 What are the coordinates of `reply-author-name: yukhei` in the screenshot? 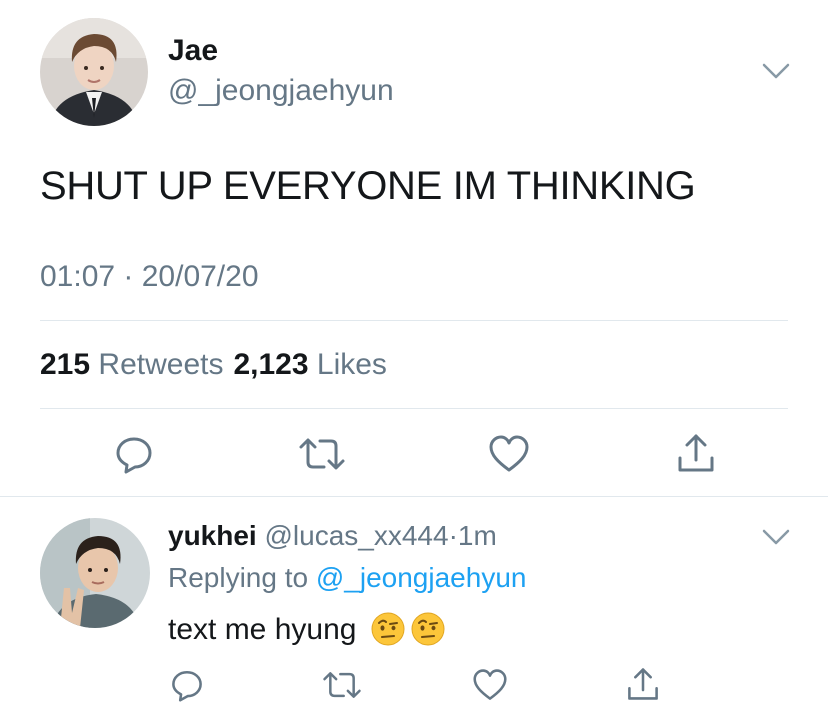 It's located at (212, 535).